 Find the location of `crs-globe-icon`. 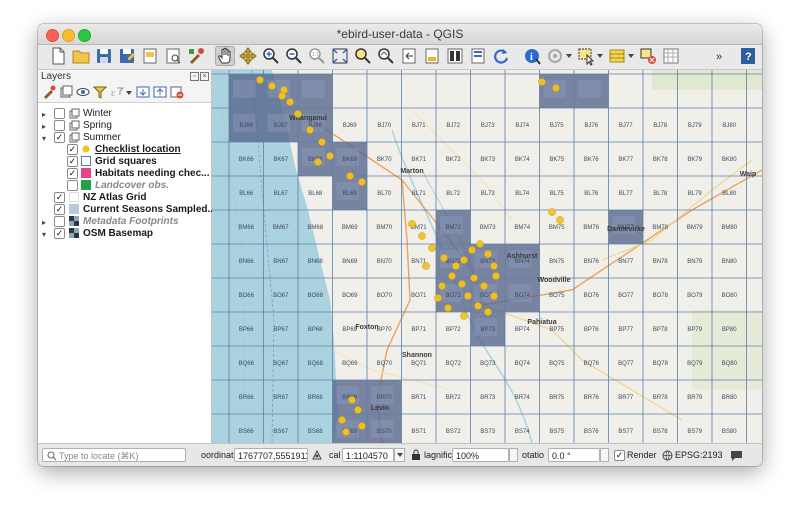

crs-globe-icon is located at coordinates (667, 455).